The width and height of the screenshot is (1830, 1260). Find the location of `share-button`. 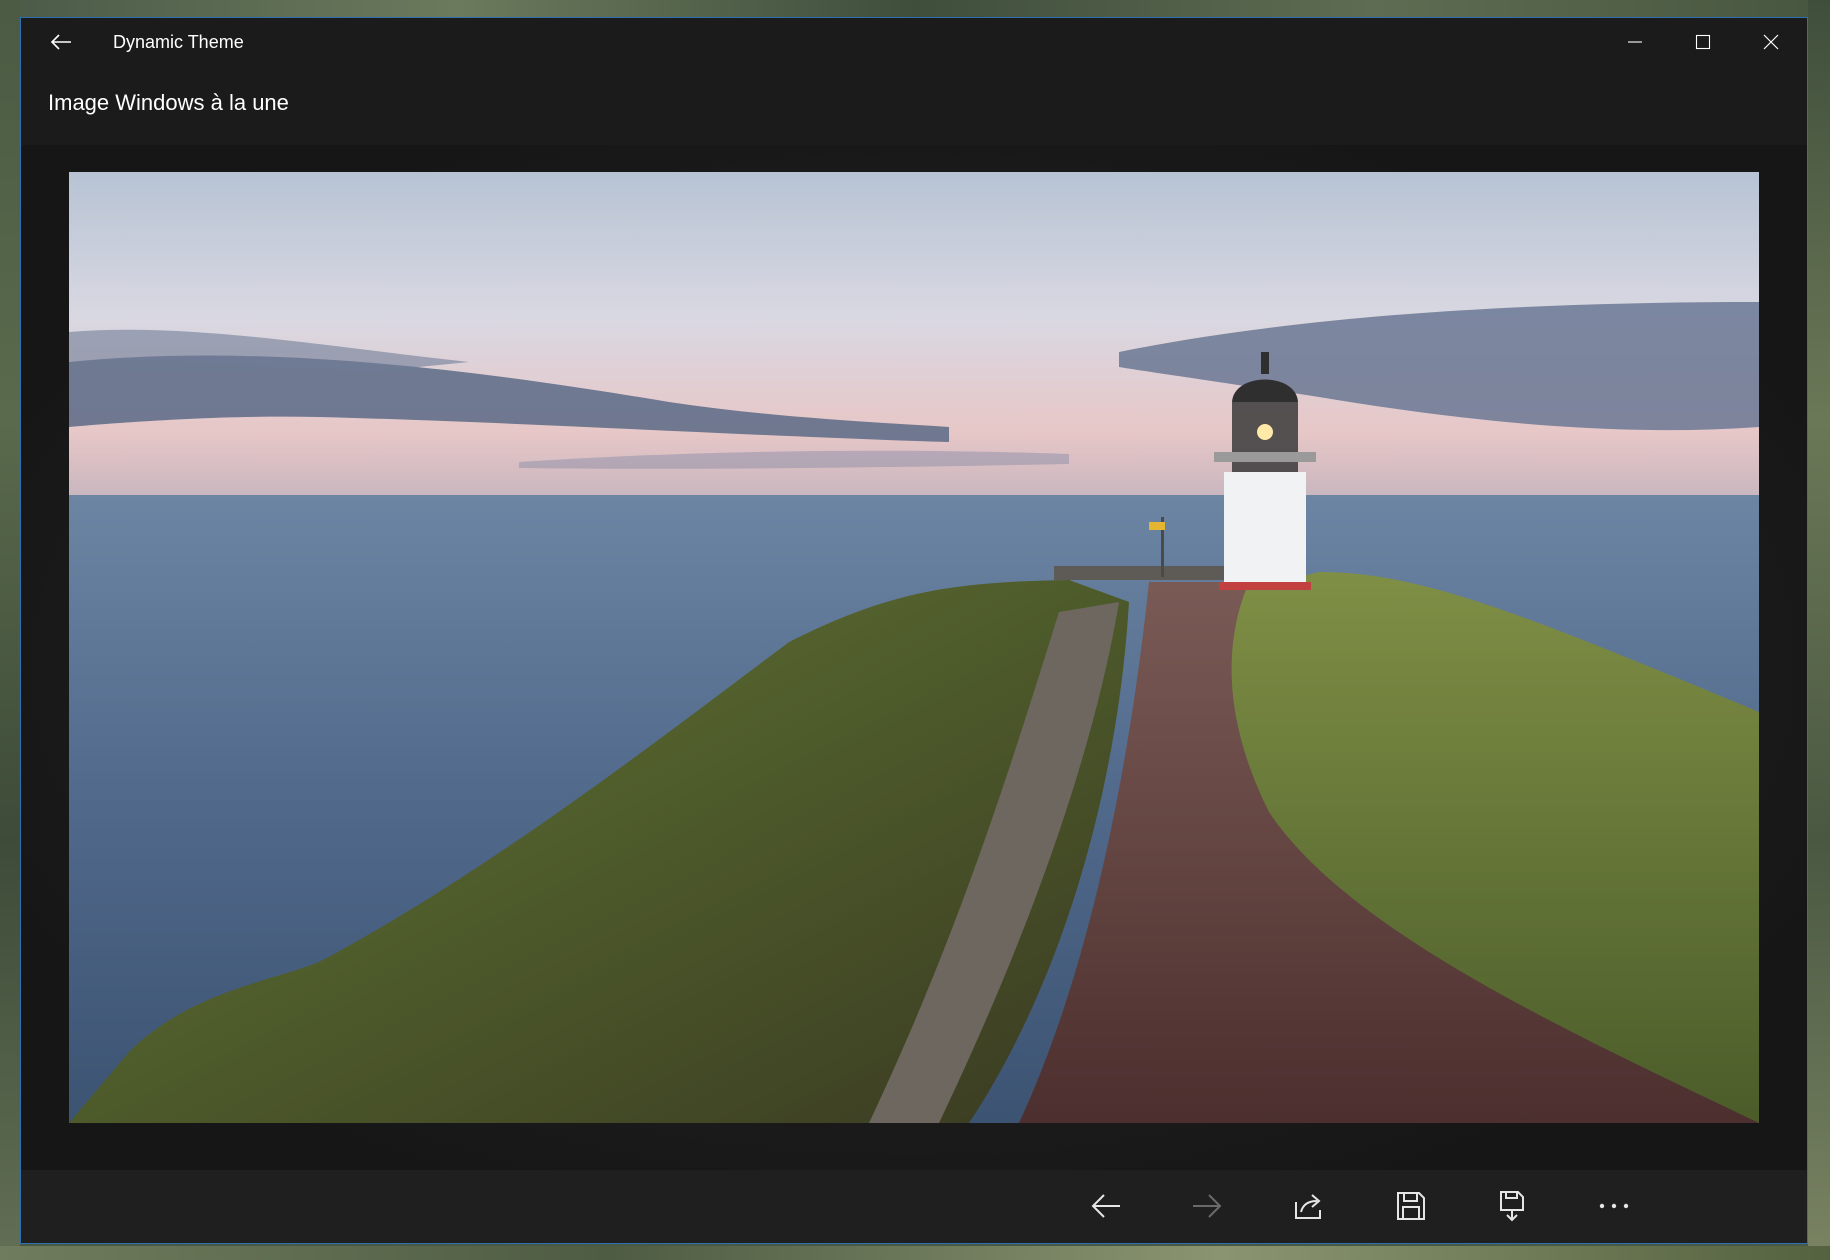

share-button is located at coordinates (1309, 1206).